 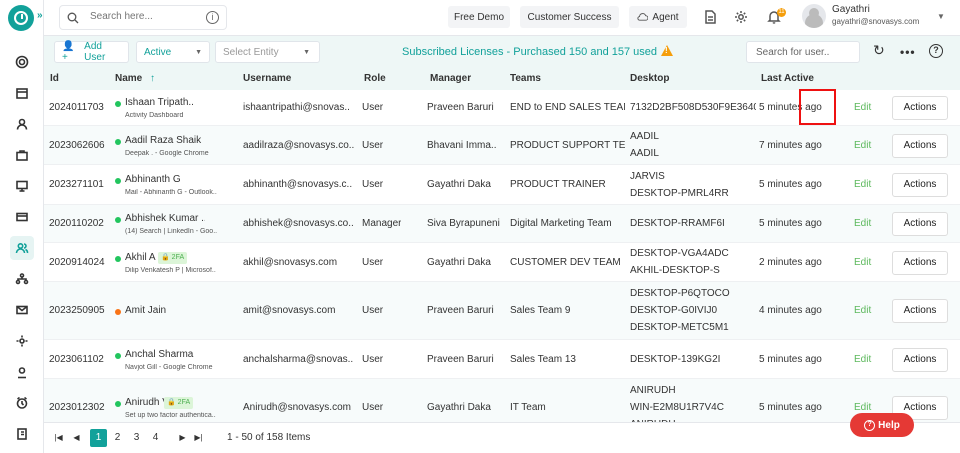 I want to click on user-id: 2023061102, so click(x=76, y=359).